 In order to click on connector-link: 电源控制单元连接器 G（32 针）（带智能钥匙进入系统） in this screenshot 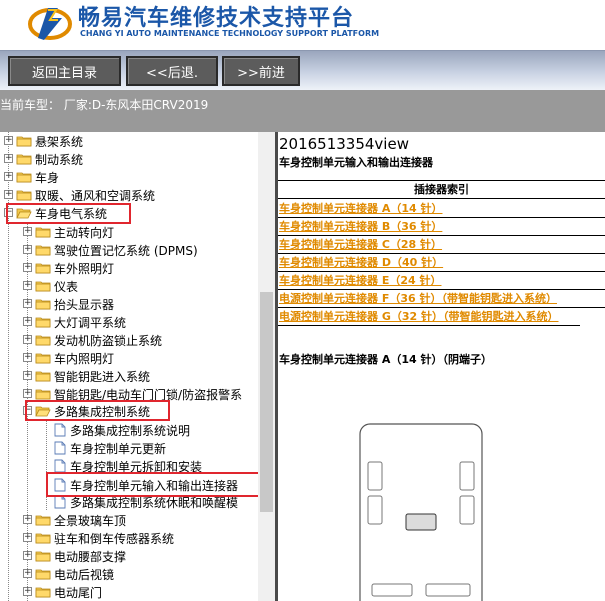, I will do `click(419, 317)`.